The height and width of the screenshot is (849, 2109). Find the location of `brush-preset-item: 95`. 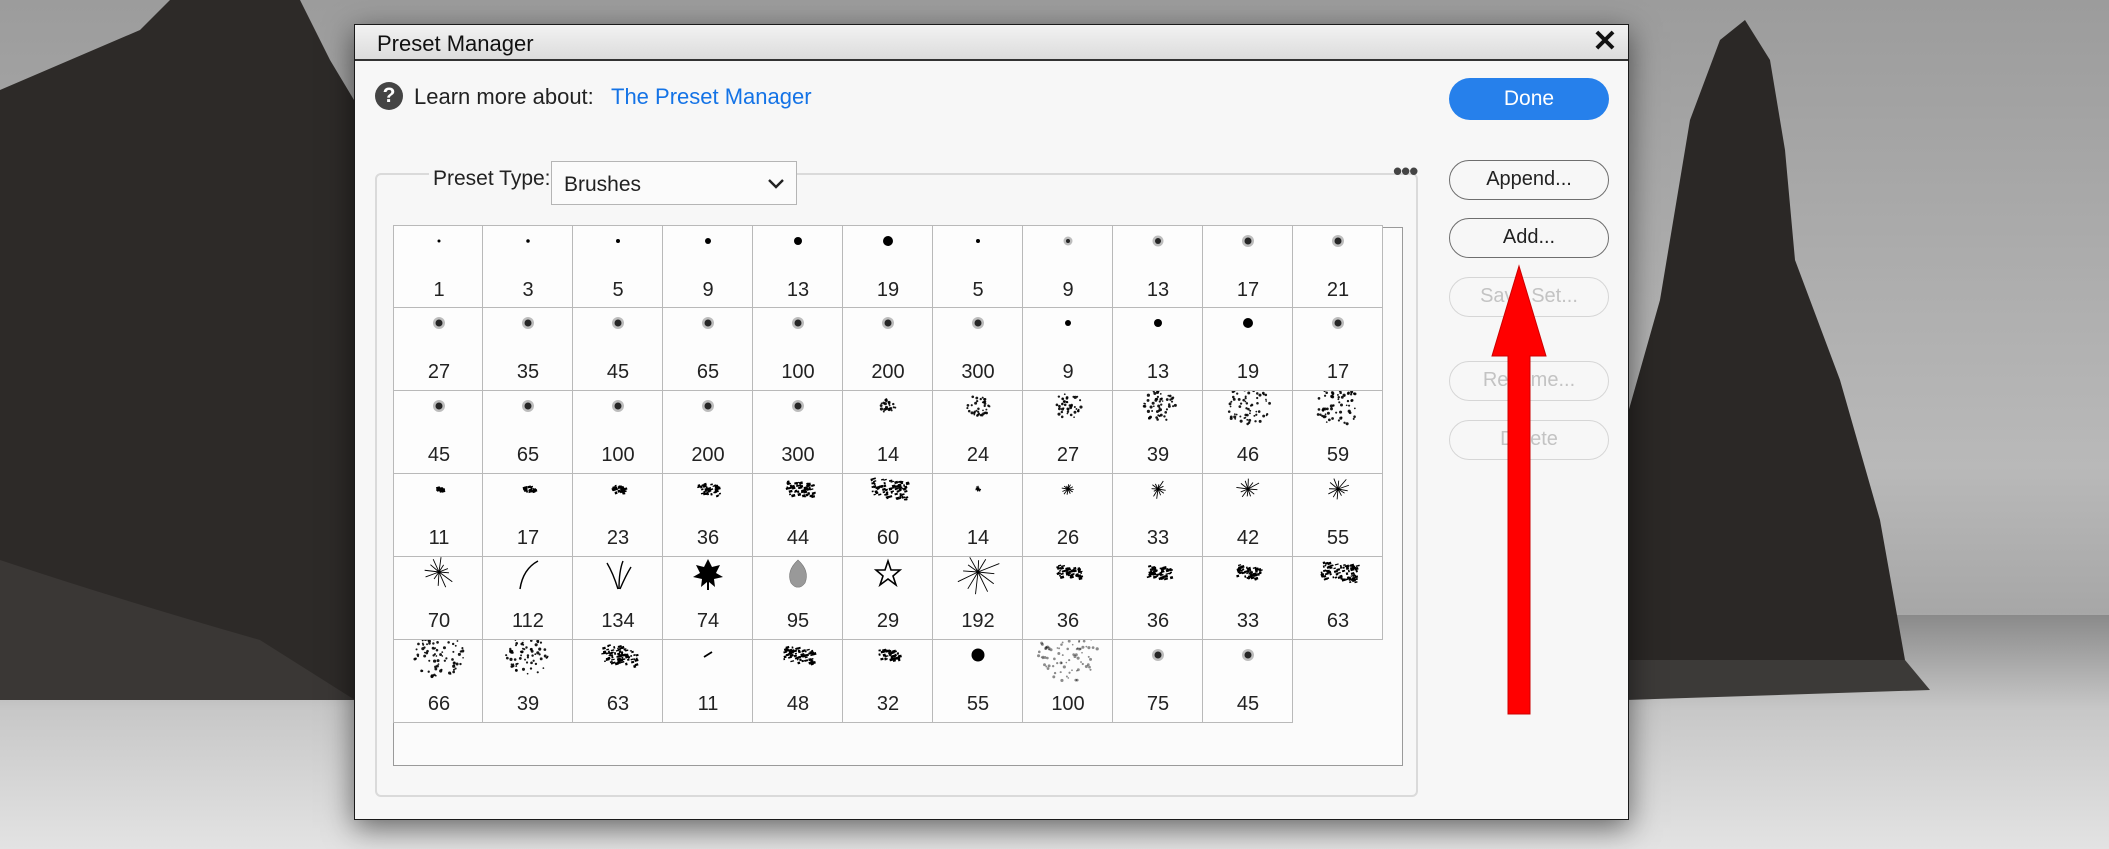

brush-preset-item: 95 is located at coordinates (798, 598).